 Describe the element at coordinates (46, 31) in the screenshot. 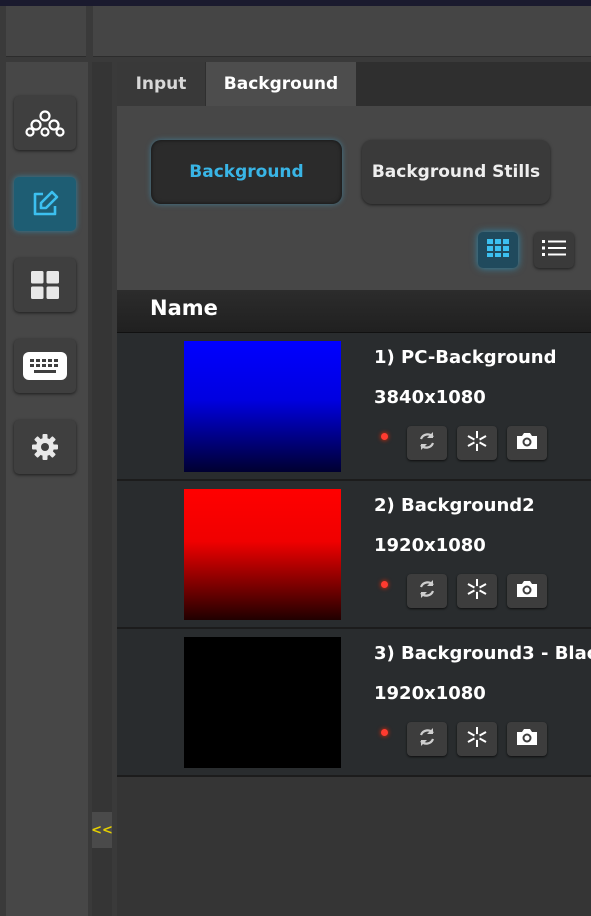

I see `top-bar-left` at that location.